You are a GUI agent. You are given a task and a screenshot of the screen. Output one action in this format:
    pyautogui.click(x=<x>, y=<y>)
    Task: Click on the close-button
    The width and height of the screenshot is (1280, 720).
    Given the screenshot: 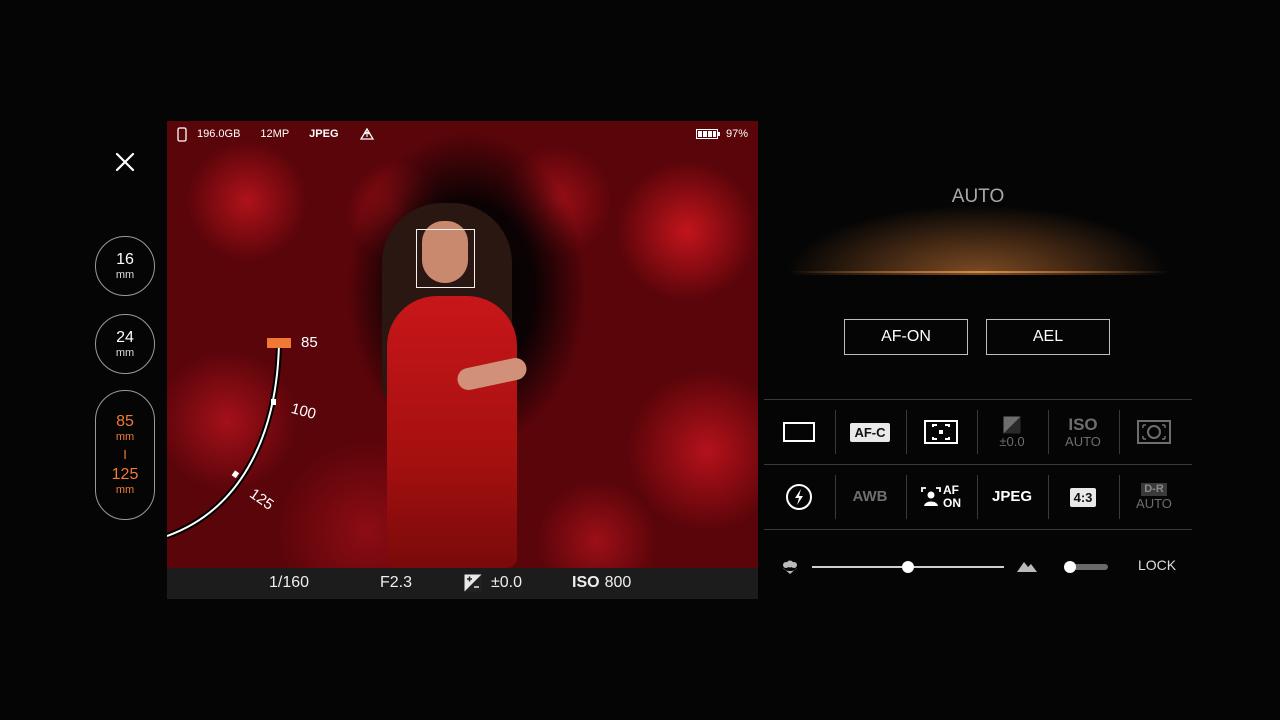 What is the action you would take?
    pyautogui.click(x=125, y=162)
    